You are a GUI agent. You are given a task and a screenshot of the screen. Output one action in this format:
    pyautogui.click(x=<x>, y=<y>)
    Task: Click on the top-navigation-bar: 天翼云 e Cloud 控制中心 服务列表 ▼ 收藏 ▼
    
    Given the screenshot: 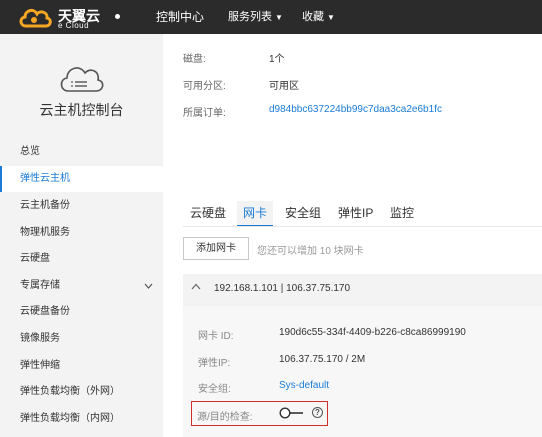 What is the action you would take?
    pyautogui.click(x=271, y=17)
    